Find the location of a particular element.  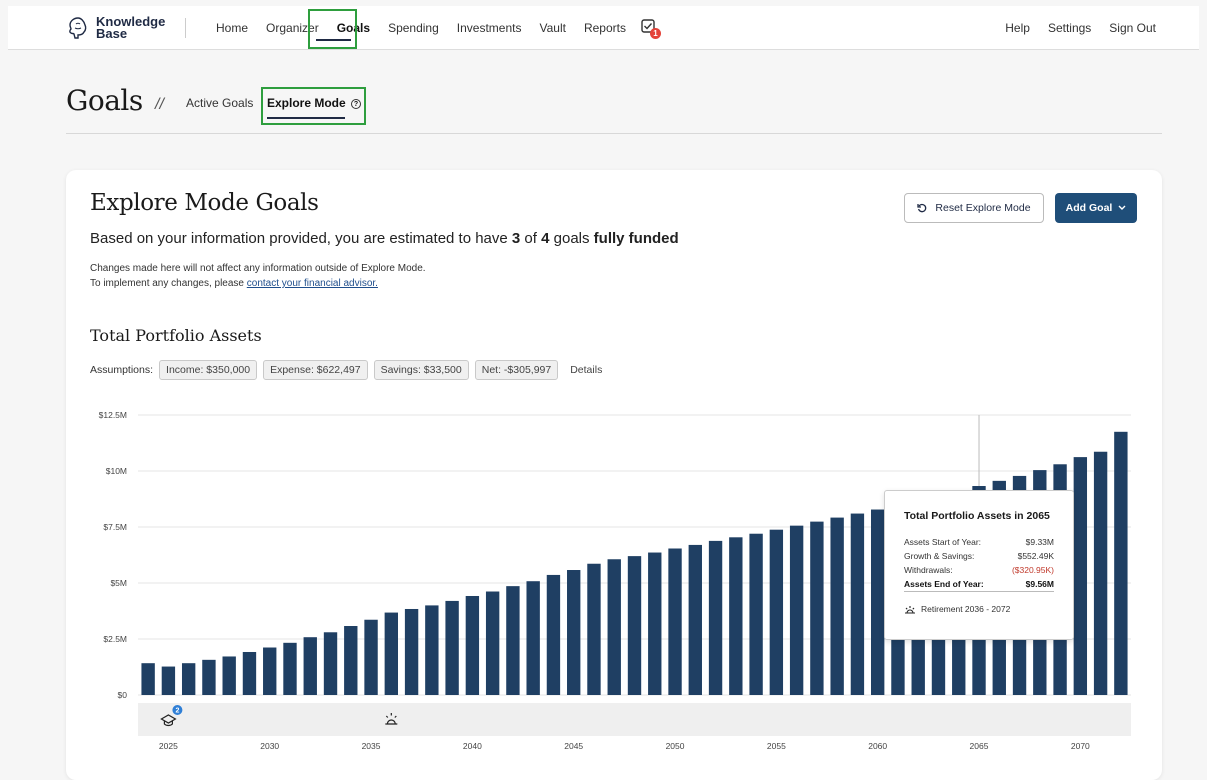

x-tick-label: 2045 is located at coordinates (573, 746).